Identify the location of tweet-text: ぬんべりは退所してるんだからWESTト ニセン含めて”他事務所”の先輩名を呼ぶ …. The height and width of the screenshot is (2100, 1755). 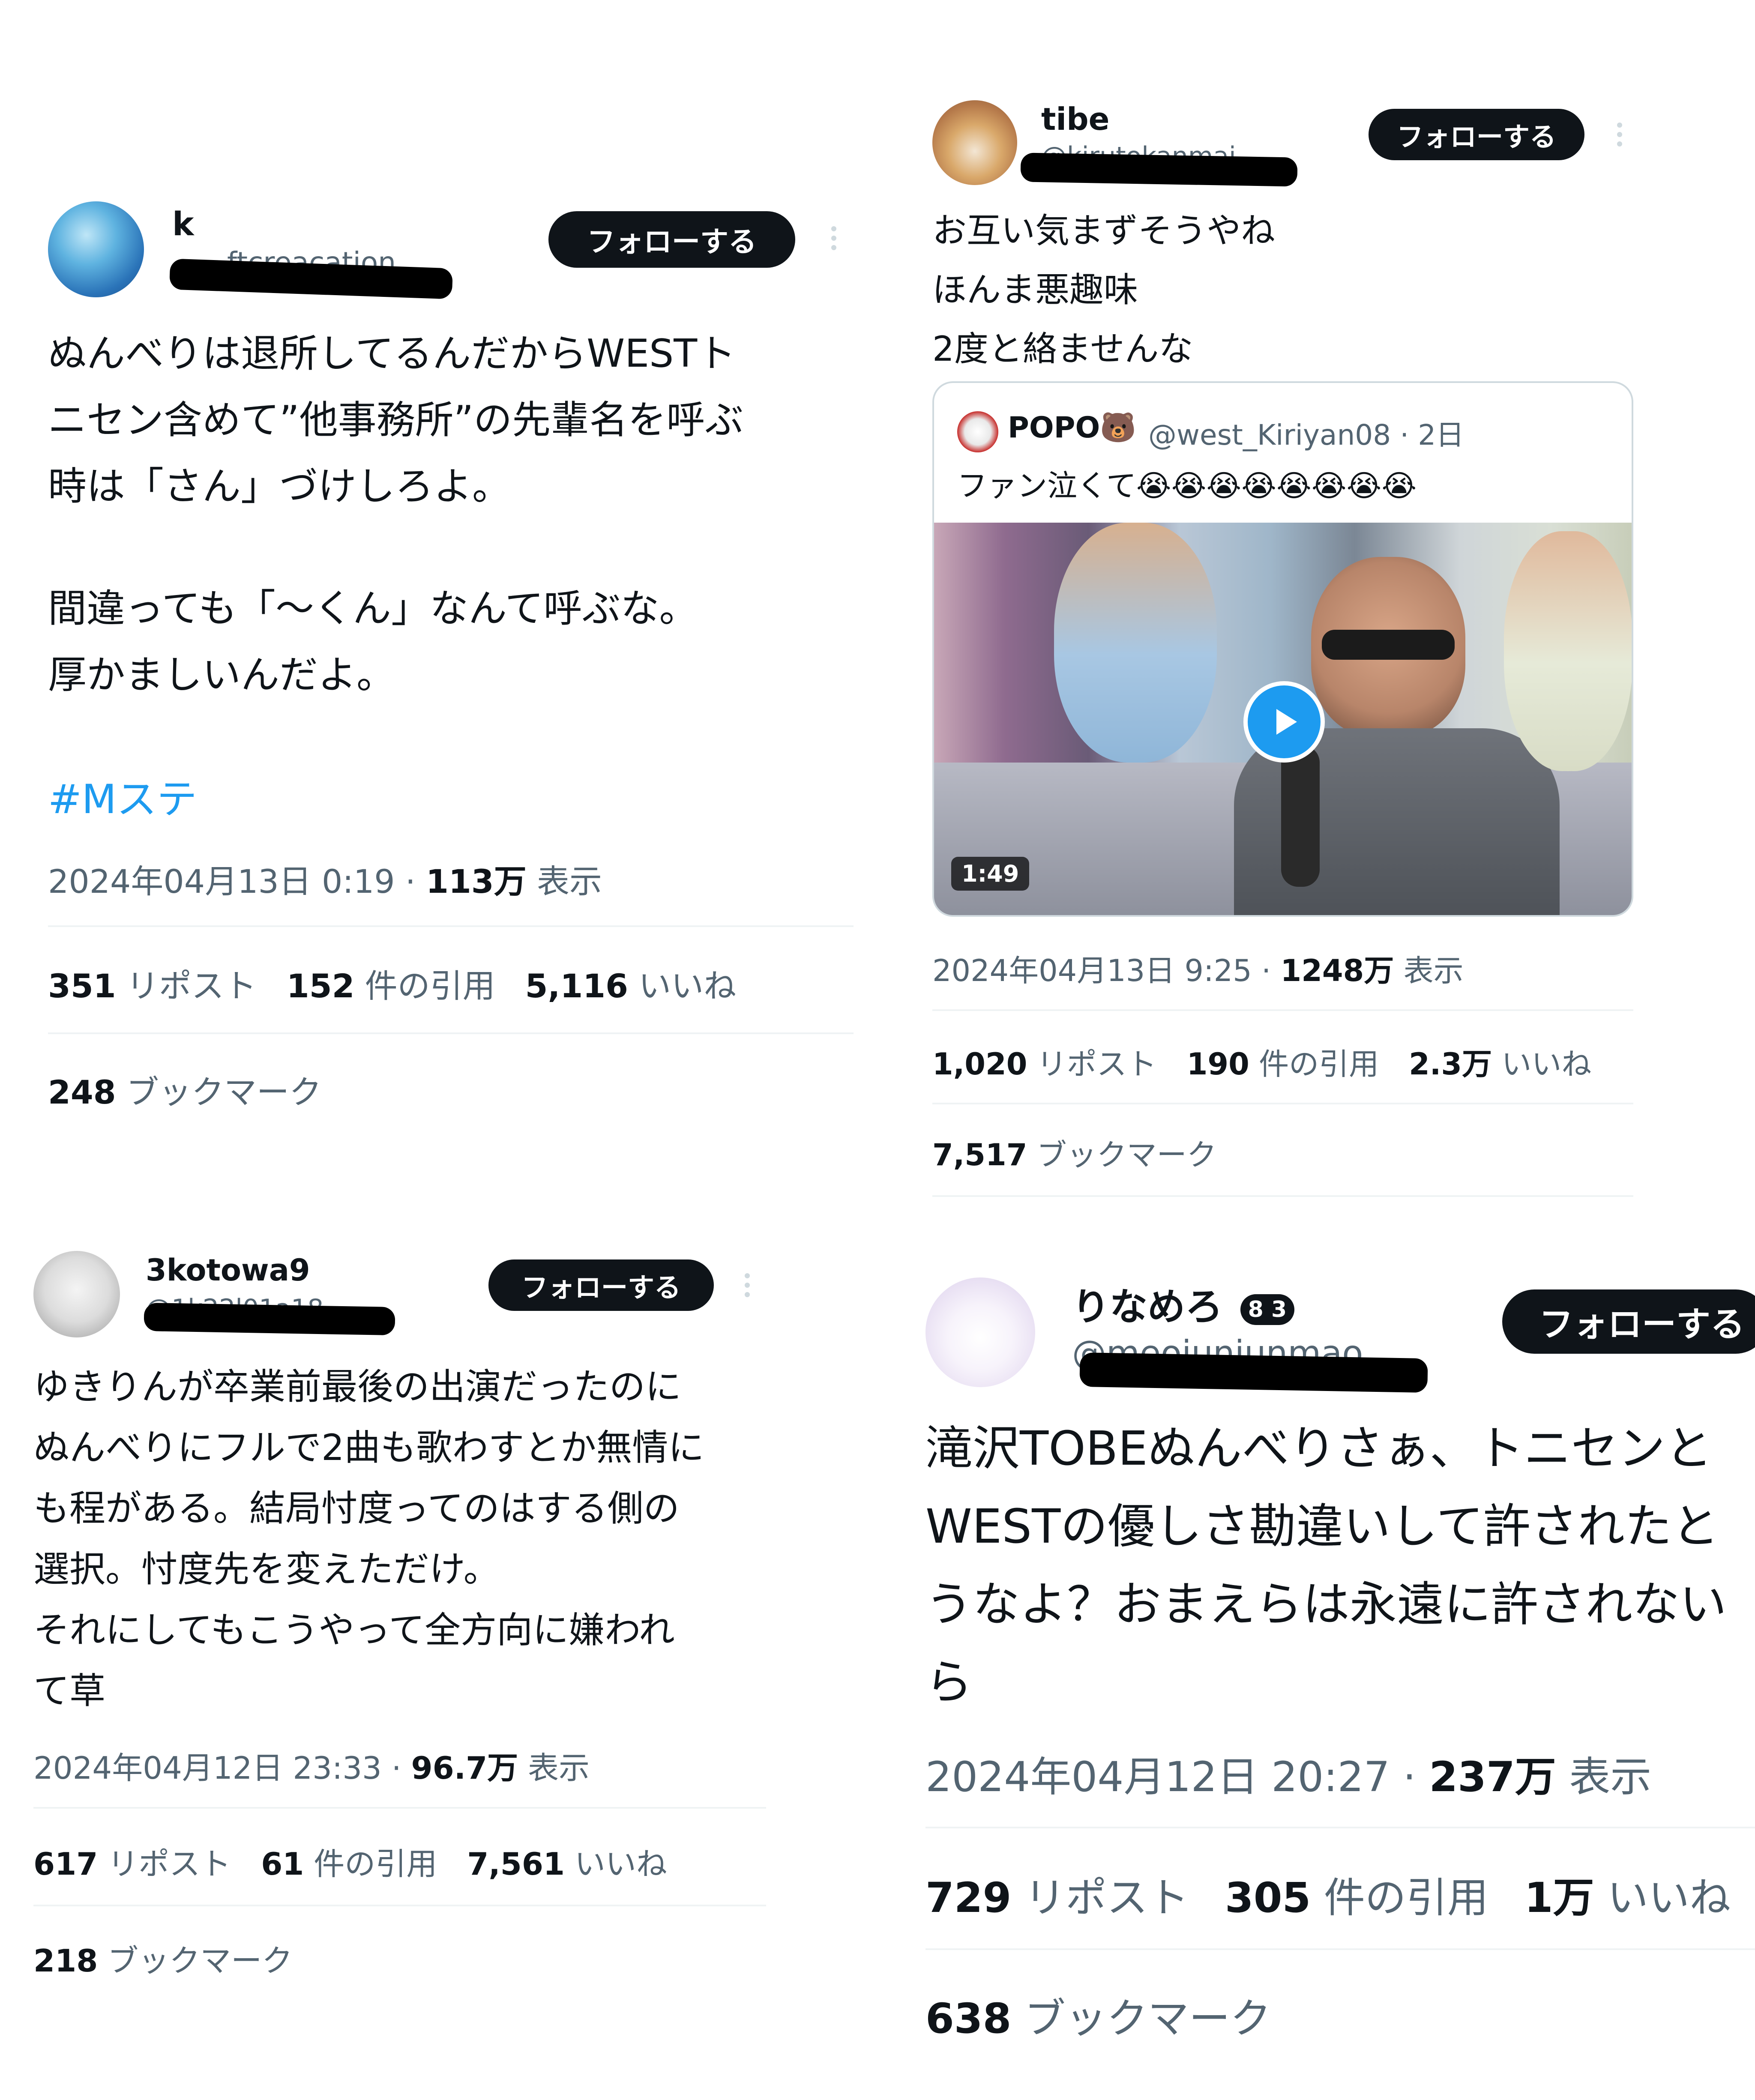
(395, 514).